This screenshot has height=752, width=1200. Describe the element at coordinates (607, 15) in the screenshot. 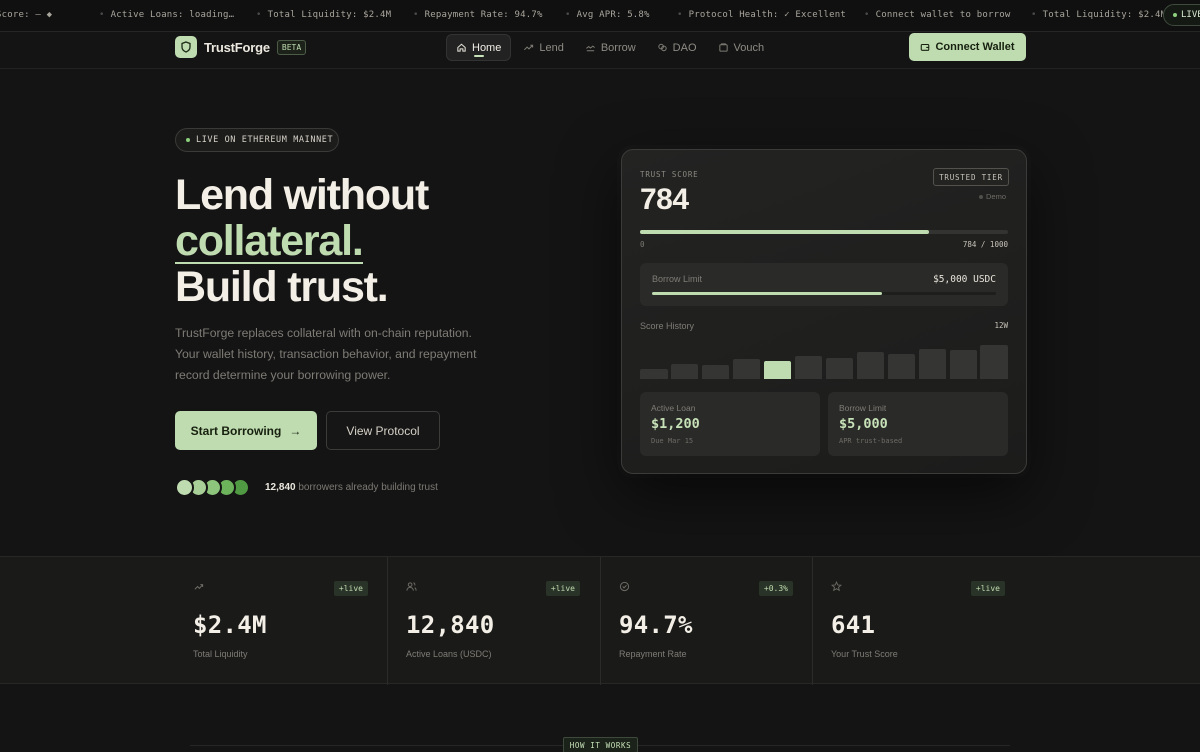

I see `ticker-item: • Avg APR: 5.8%` at that location.